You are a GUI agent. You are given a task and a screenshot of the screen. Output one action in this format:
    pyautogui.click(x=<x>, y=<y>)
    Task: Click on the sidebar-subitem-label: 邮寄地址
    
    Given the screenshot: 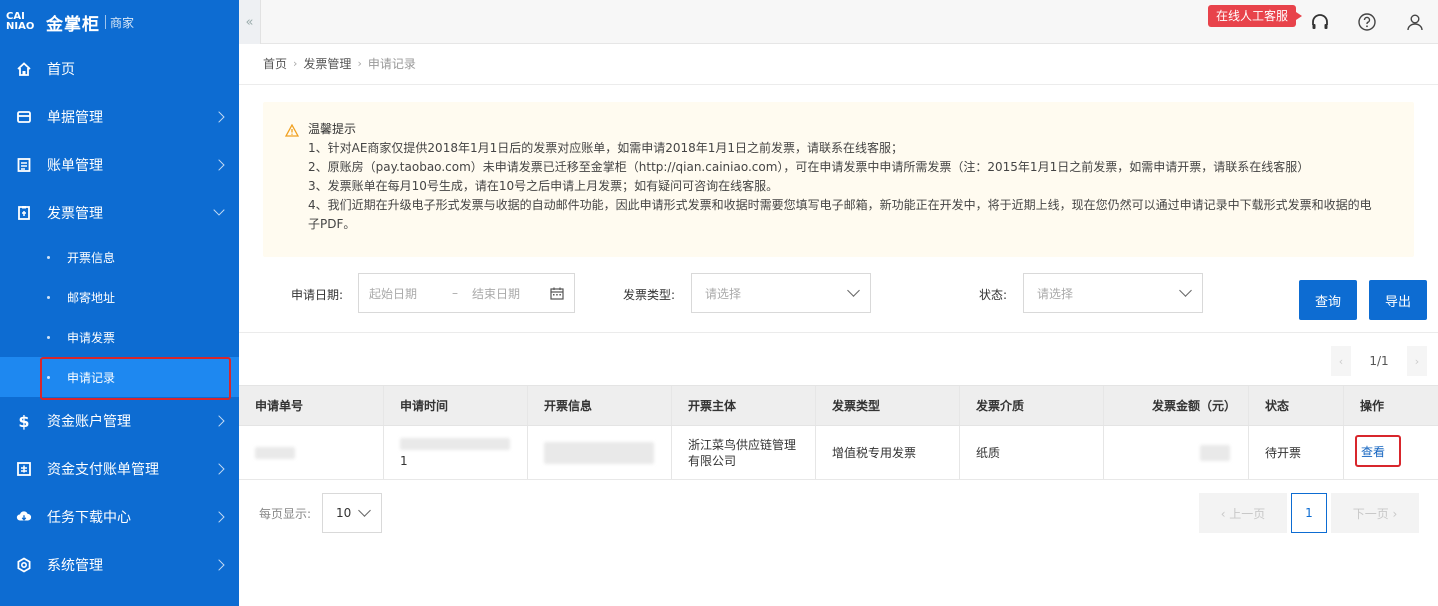 What is the action you would take?
    pyautogui.click(x=91, y=297)
    